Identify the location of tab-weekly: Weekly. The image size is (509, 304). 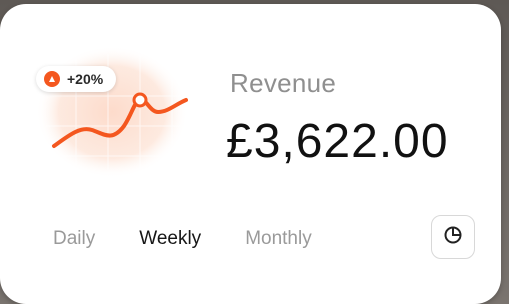
(170, 239).